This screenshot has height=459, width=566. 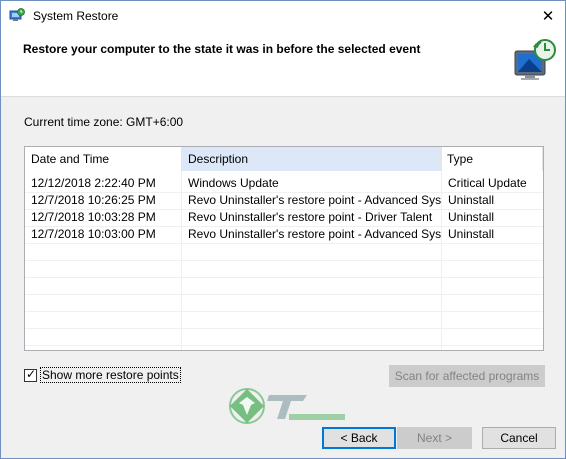 I want to click on close-button: ✕, so click(x=548, y=16).